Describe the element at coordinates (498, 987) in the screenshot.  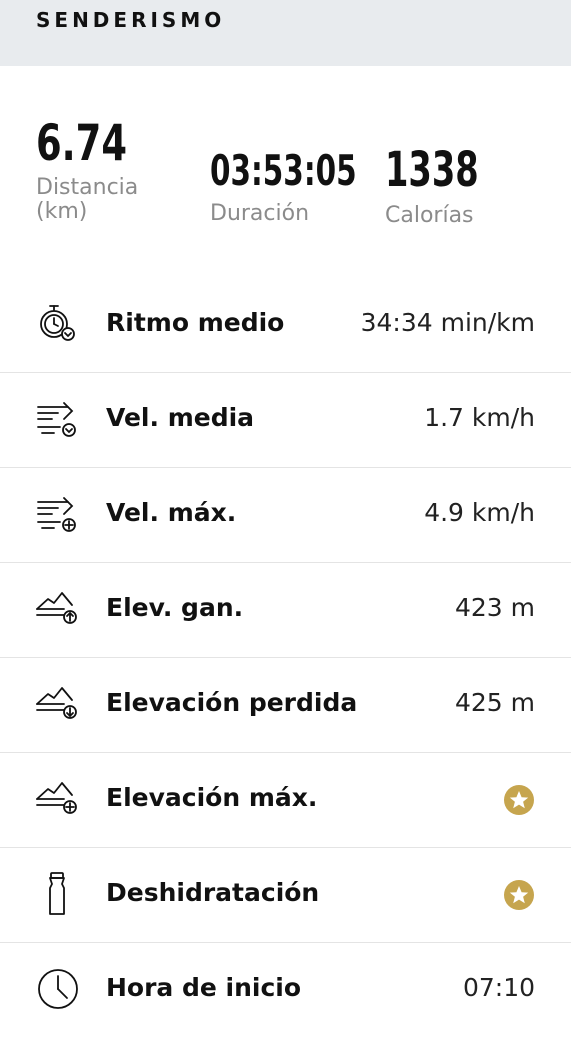
I see `metric-value: 07:10` at that location.